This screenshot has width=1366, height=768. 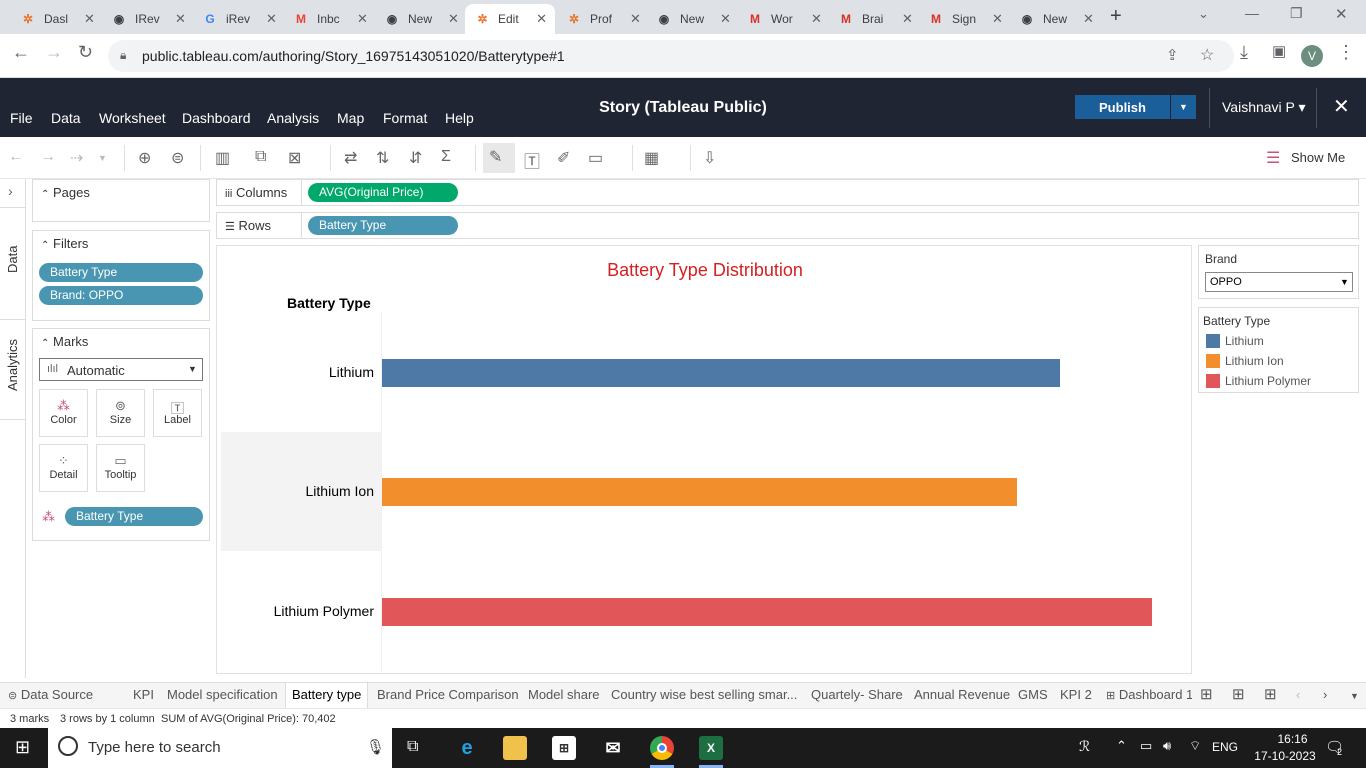 I want to click on bookmark-star-icon: ☆, so click(x=1207, y=55).